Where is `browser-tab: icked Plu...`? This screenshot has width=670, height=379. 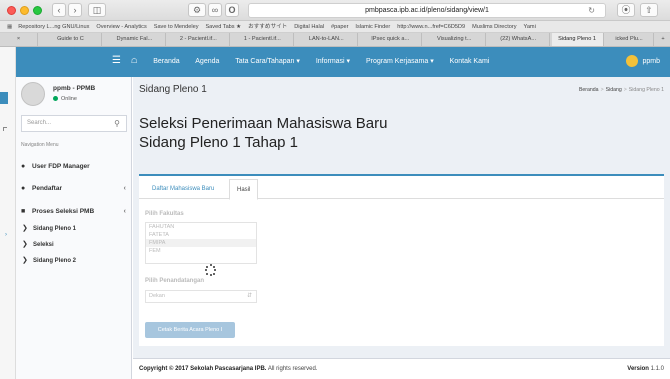
browser-tab: icked Plu... is located at coordinates (630, 39).